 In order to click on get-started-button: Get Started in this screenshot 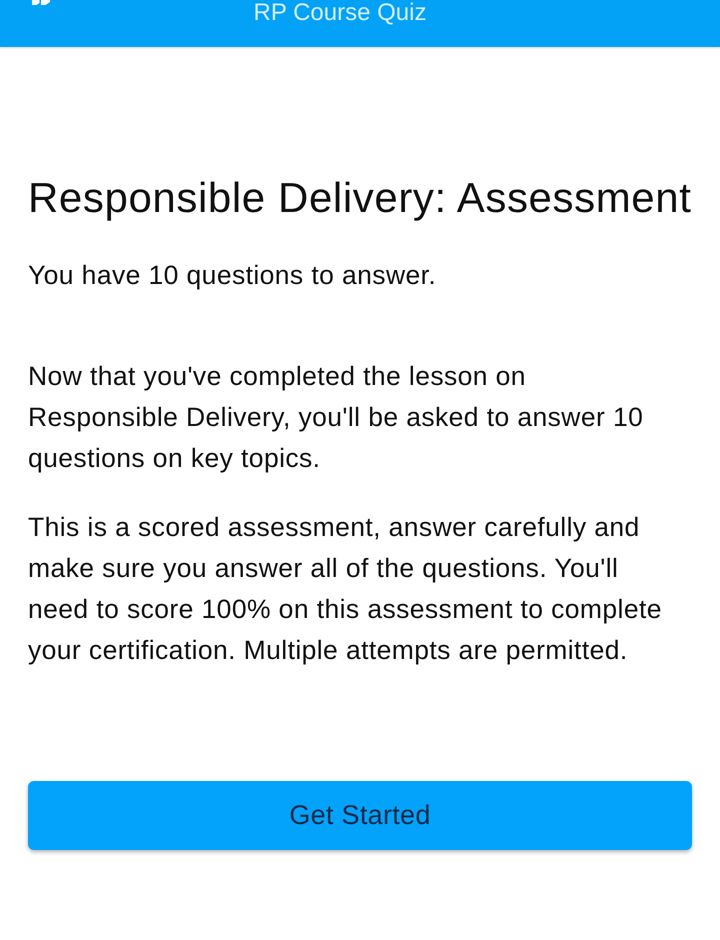, I will do `click(360, 815)`.